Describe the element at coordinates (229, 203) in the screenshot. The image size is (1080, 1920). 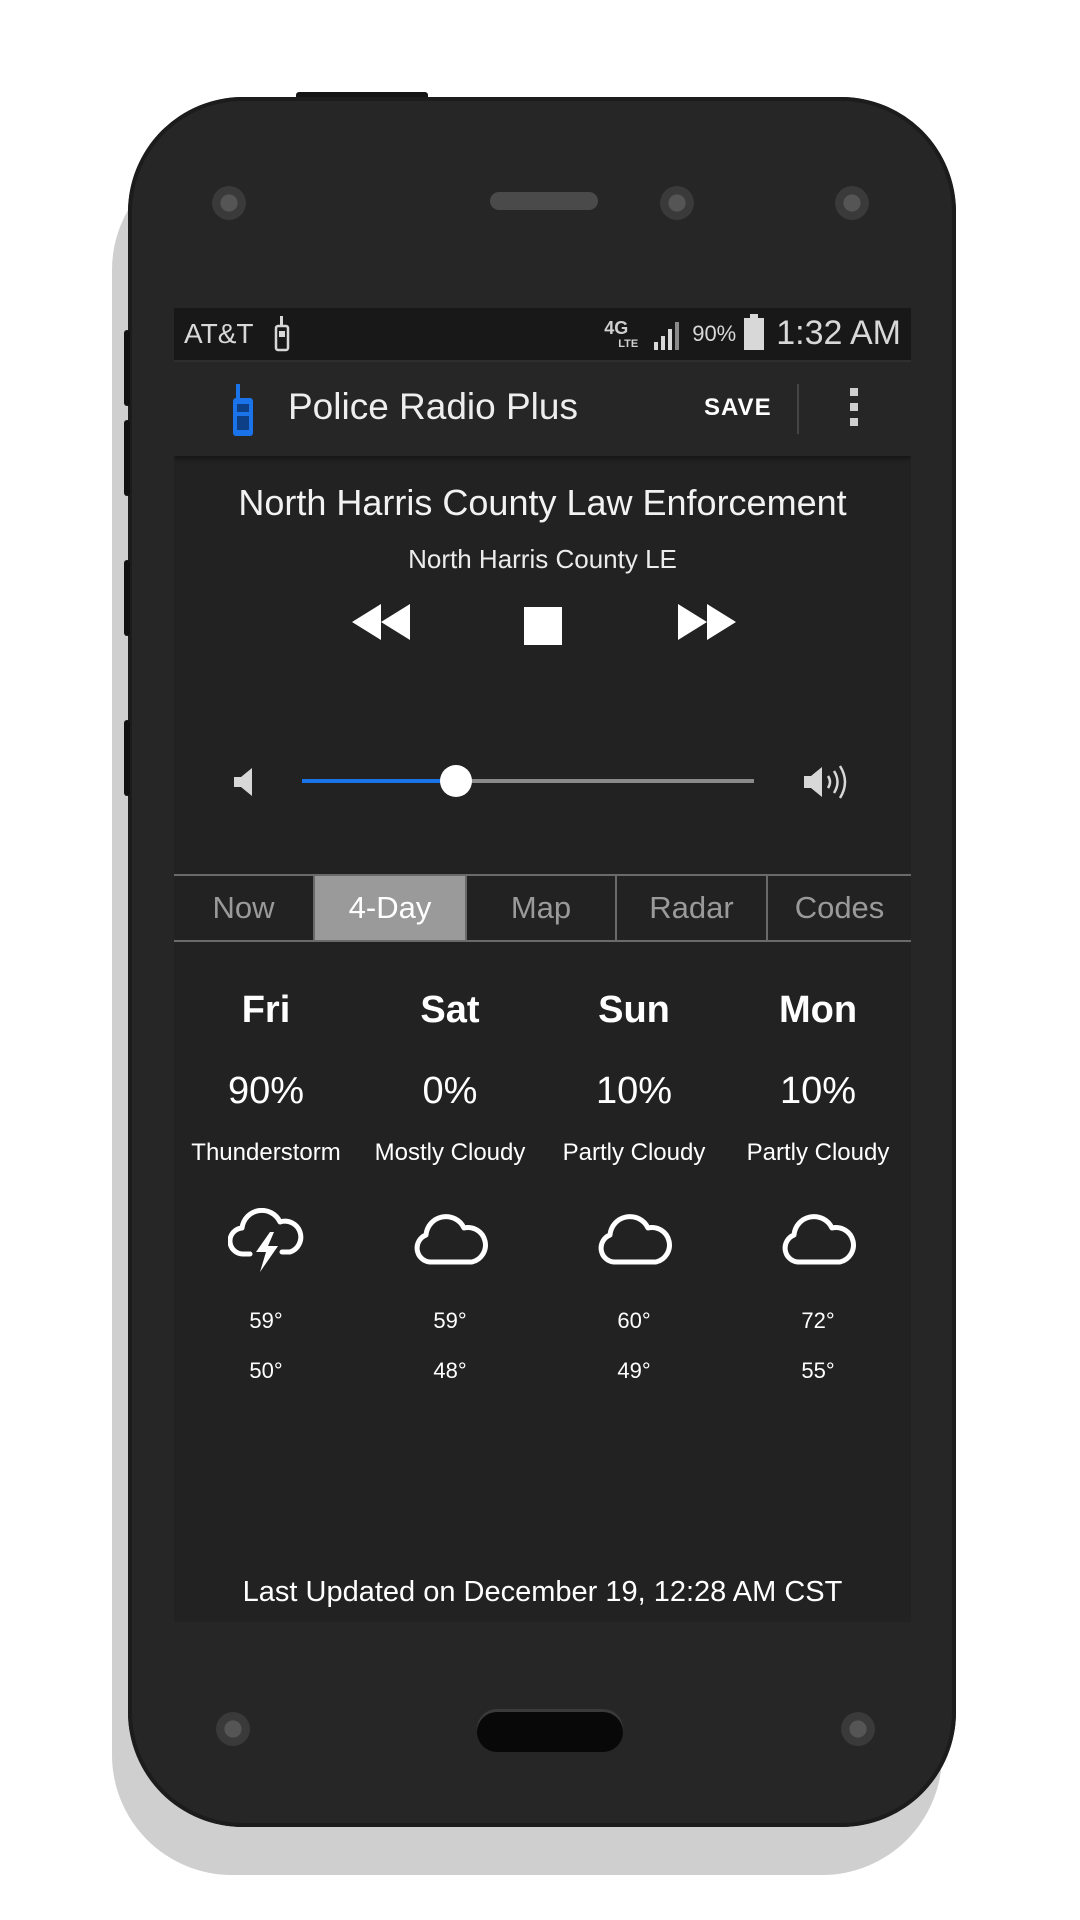
I see `front-sensor-left` at that location.